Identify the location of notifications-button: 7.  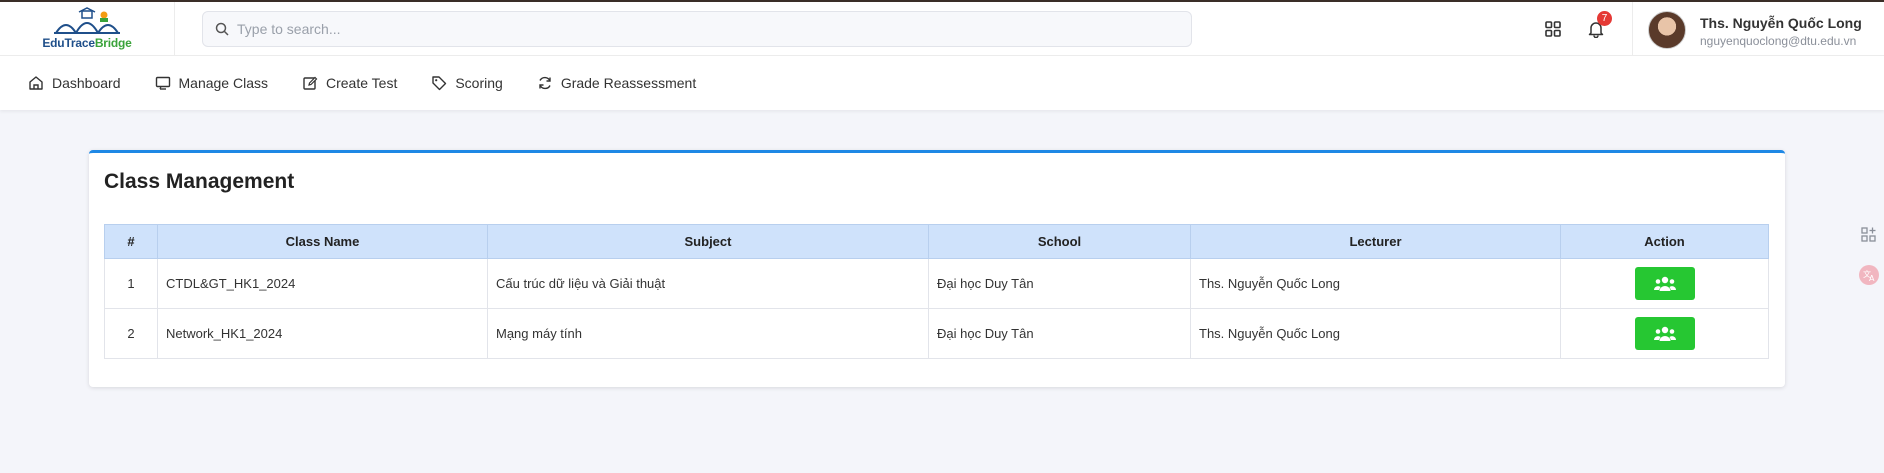
(1598, 26).